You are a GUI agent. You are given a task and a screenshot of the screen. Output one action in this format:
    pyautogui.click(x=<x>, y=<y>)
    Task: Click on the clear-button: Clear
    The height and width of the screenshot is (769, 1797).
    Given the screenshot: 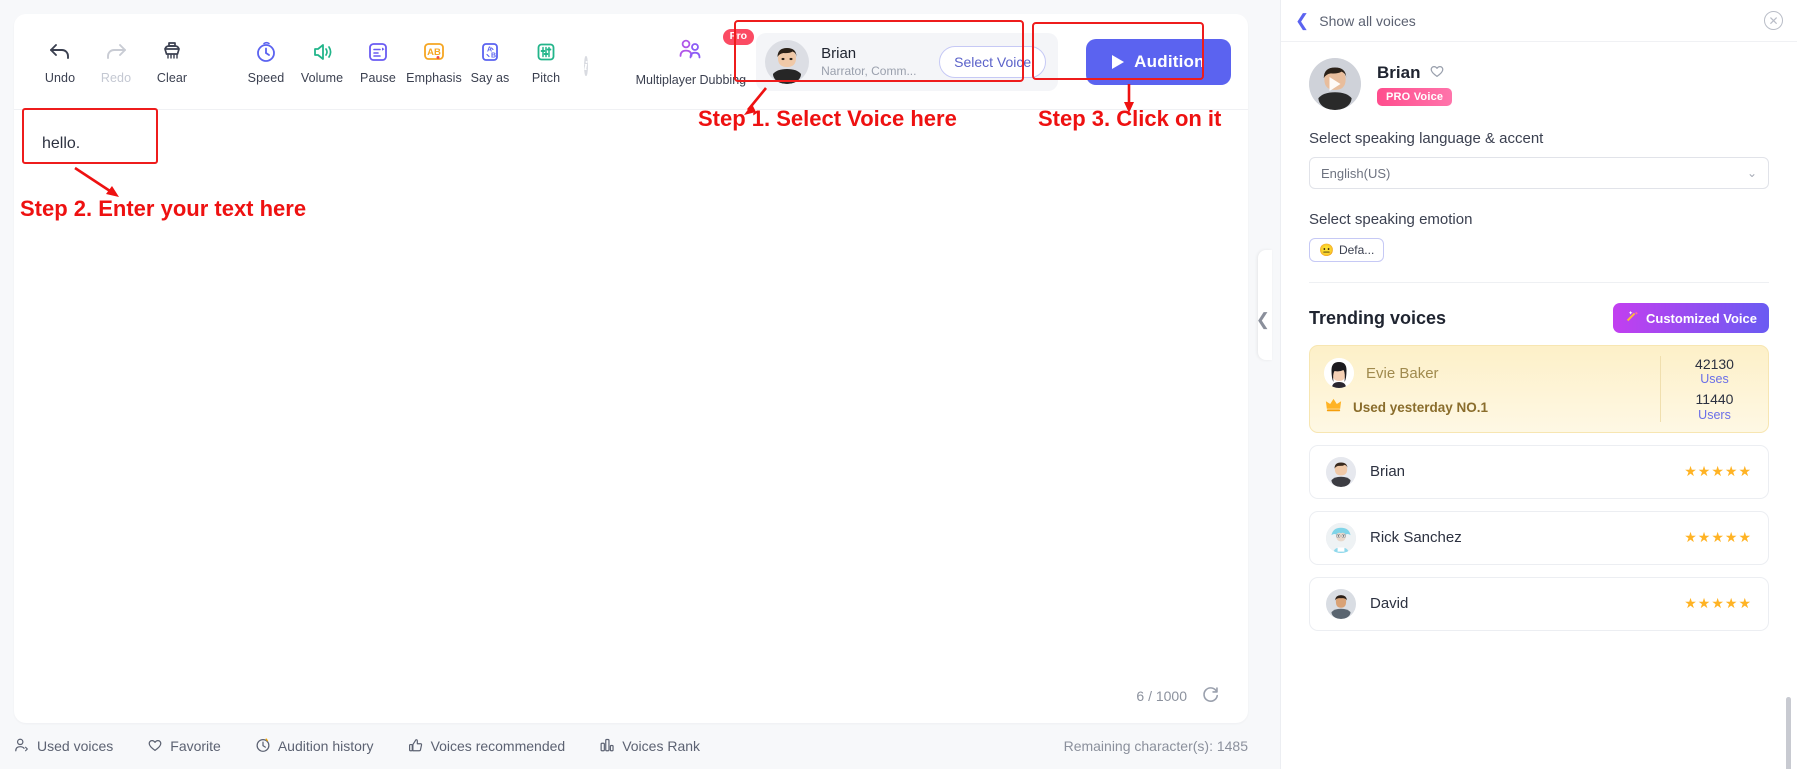 What is the action you would take?
    pyautogui.click(x=172, y=62)
    